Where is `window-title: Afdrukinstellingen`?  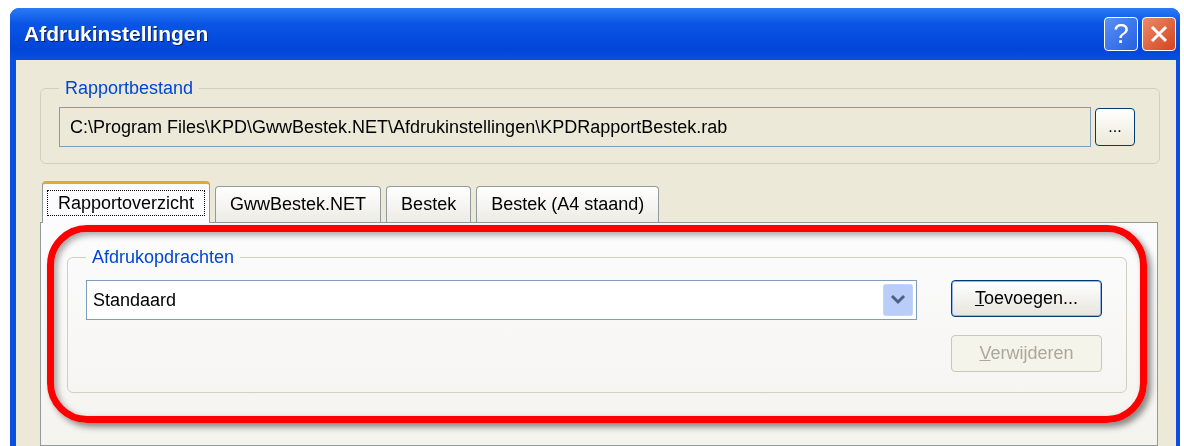 window-title: Afdrukinstellingen is located at coordinates (117, 34).